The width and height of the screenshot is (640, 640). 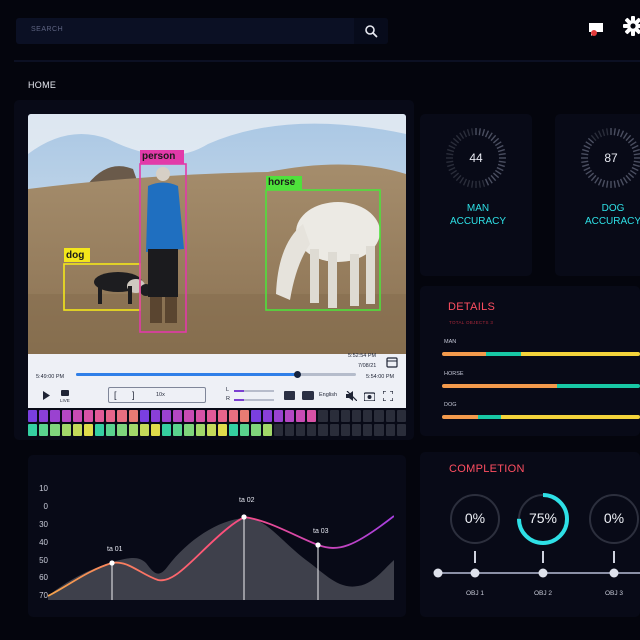 I want to click on language-select: English, so click(x=328, y=395).